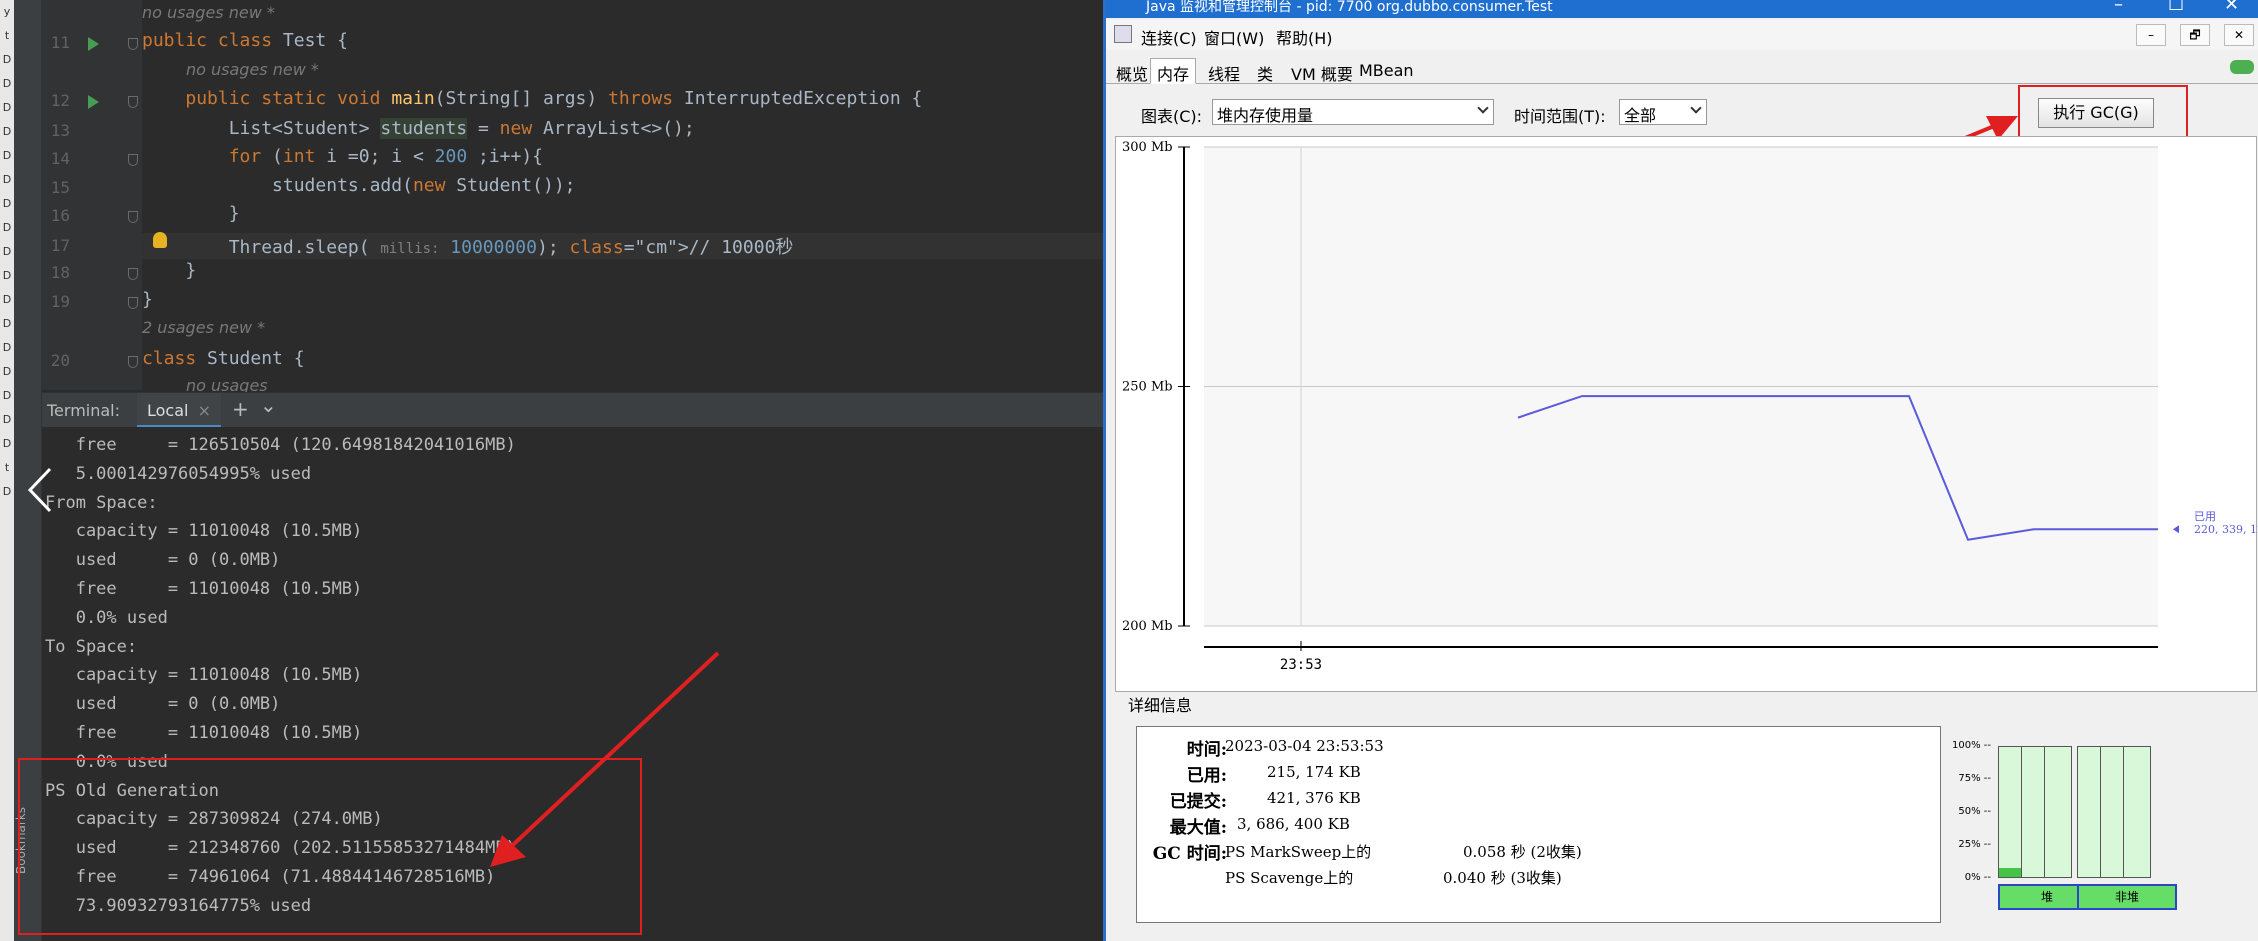 This screenshot has width=2258, height=941. What do you see at coordinates (358, 185) in the screenshot?
I see `code-line: students.add(new Student());` at bounding box center [358, 185].